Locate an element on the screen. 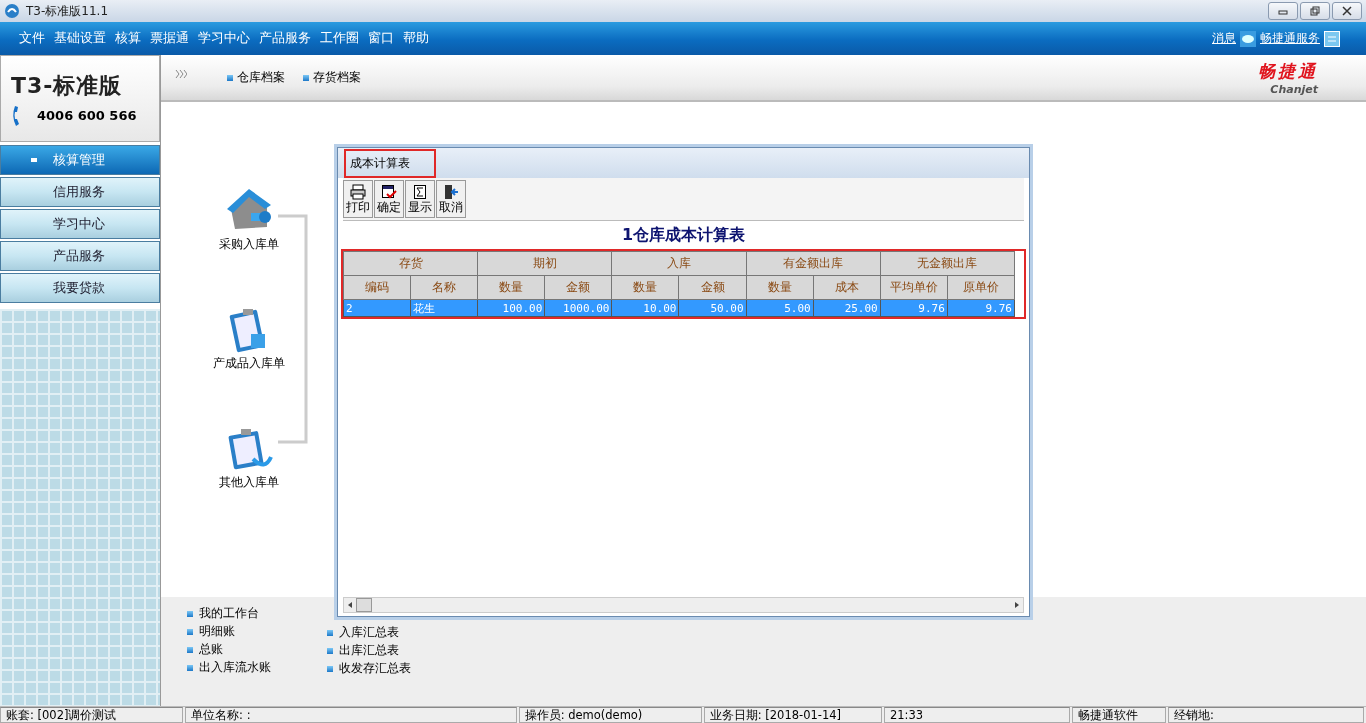 This screenshot has width=1366, height=723. chat-bubble-icon is located at coordinates (1248, 38).